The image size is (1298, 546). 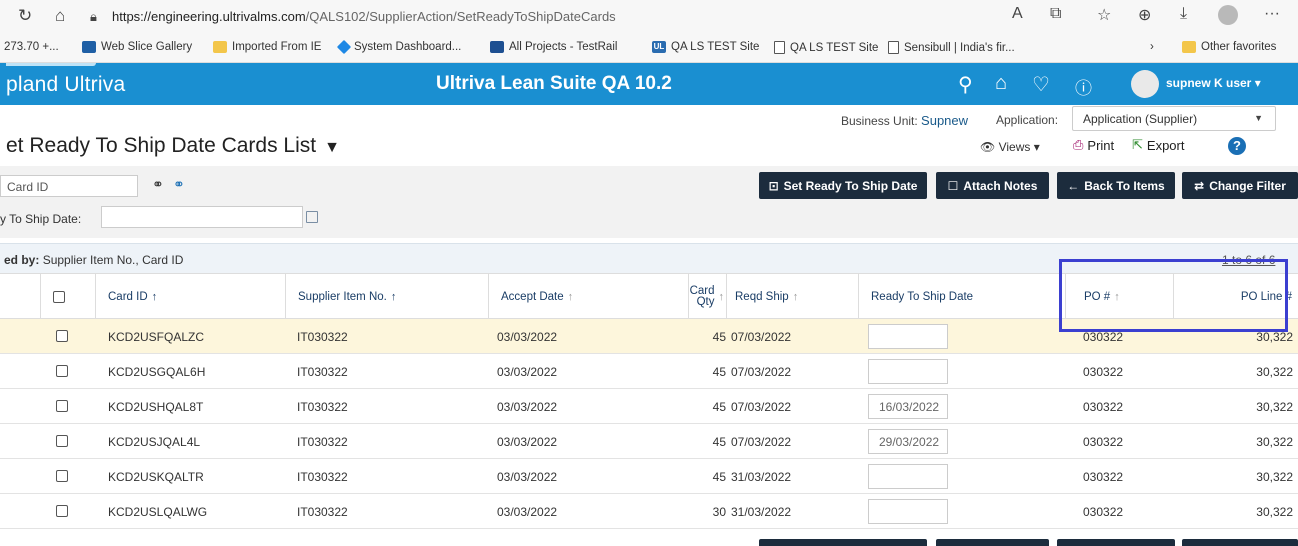 What do you see at coordinates (843, 542) in the screenshot?
I see `bottom-set-ready-button` at bounding box center [843, 542].